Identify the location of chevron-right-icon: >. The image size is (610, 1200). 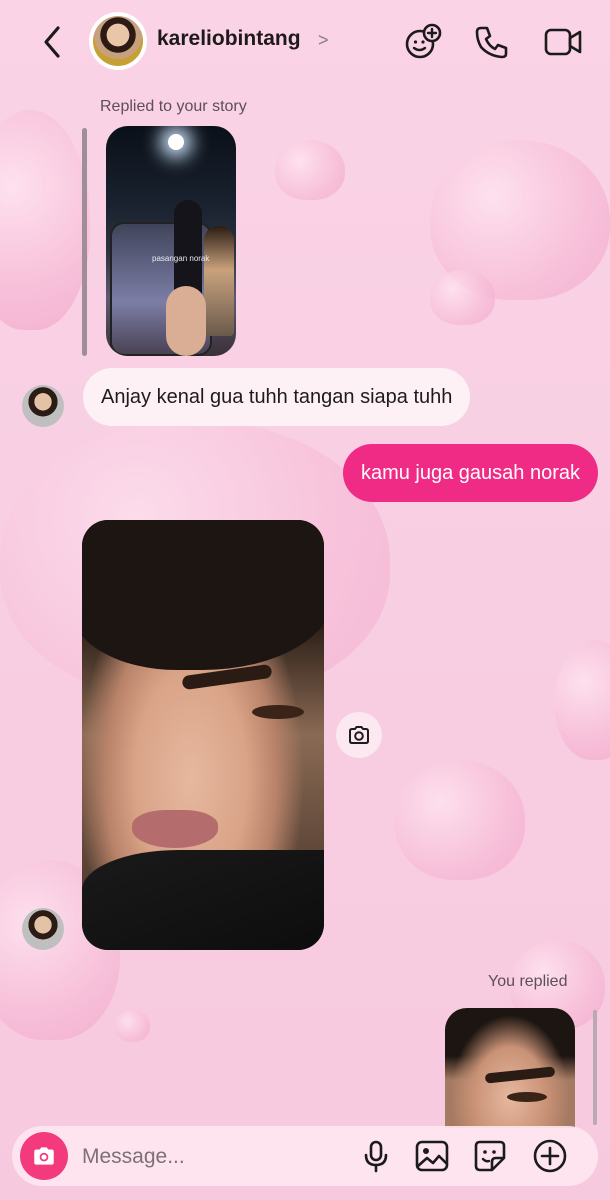
(323, 40).